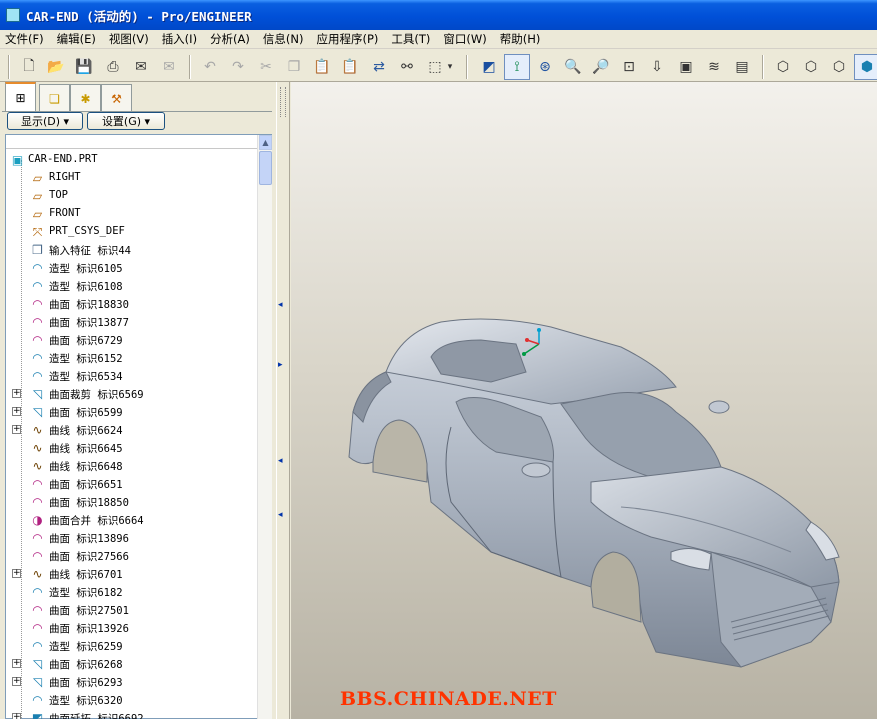  What do you see at coordinates (520, 39) in the screenshot?
I see `menu-help: 帮助(H)` at bounding box center [520, 39].